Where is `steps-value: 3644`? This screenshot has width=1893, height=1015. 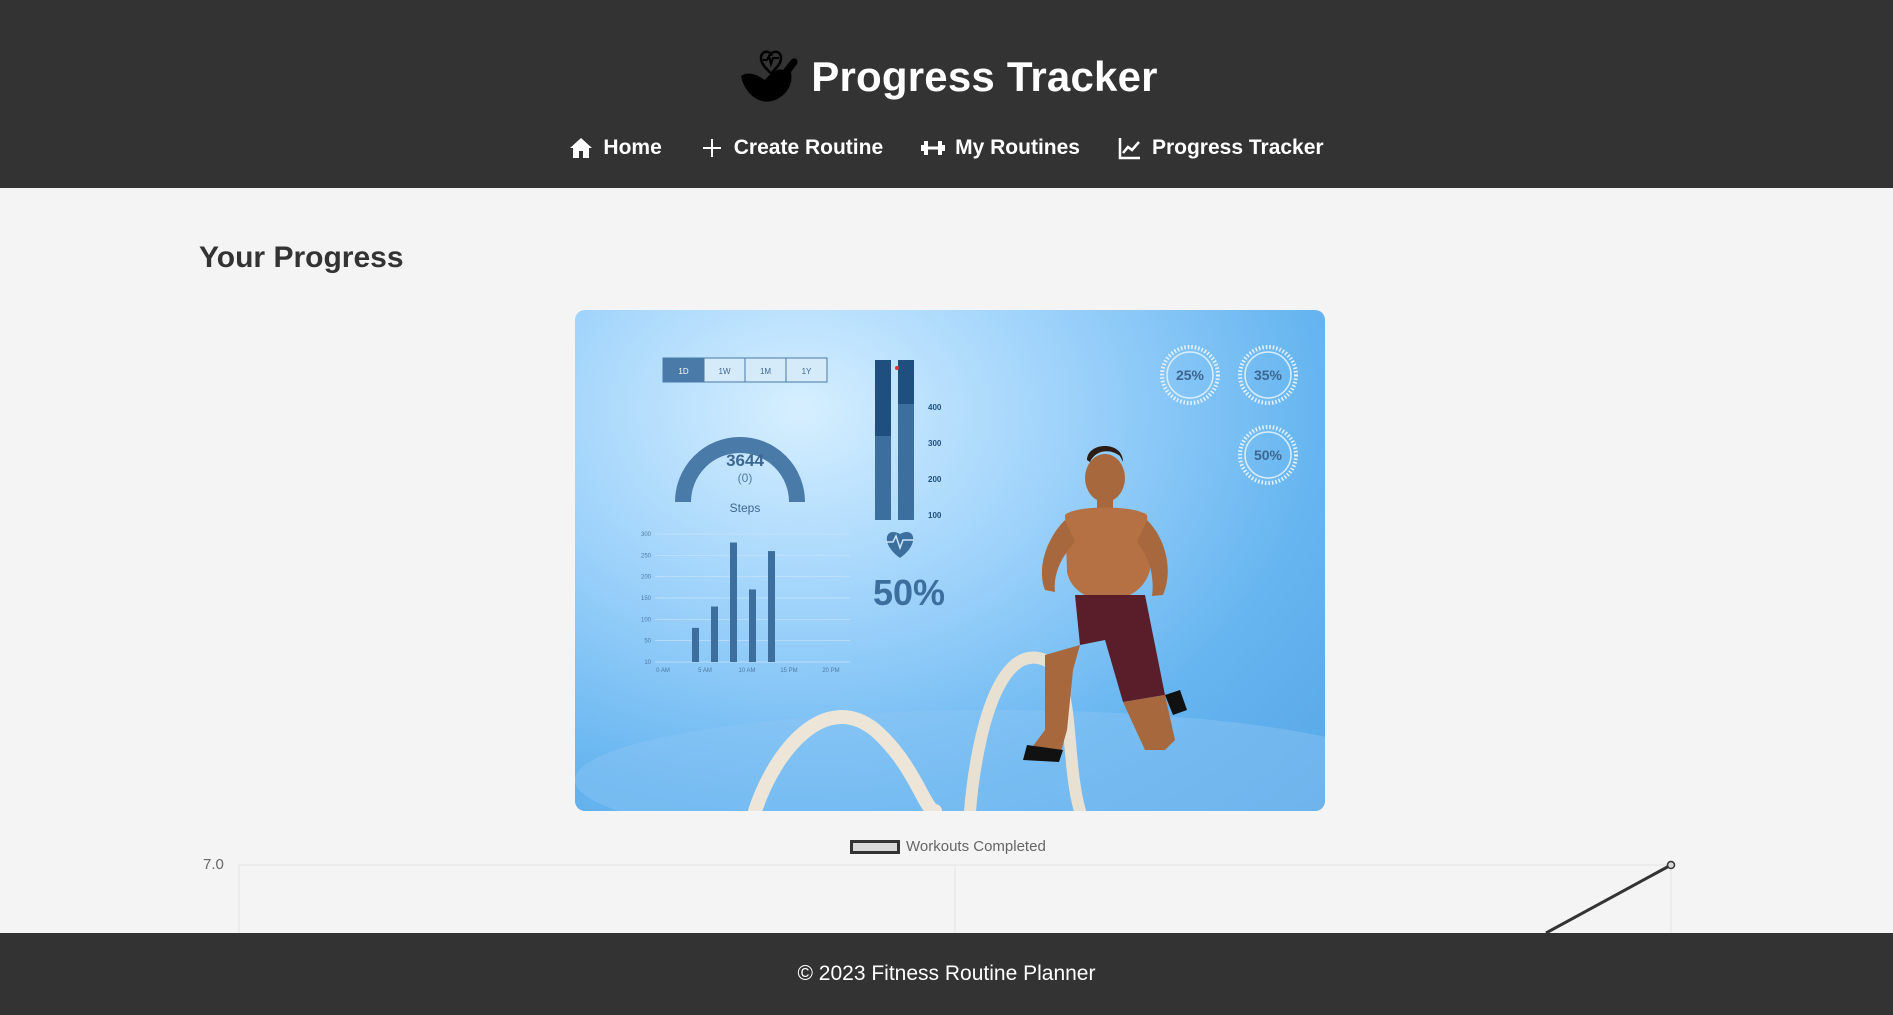 steps-value: 3644 is located at coordinates (745, 460).